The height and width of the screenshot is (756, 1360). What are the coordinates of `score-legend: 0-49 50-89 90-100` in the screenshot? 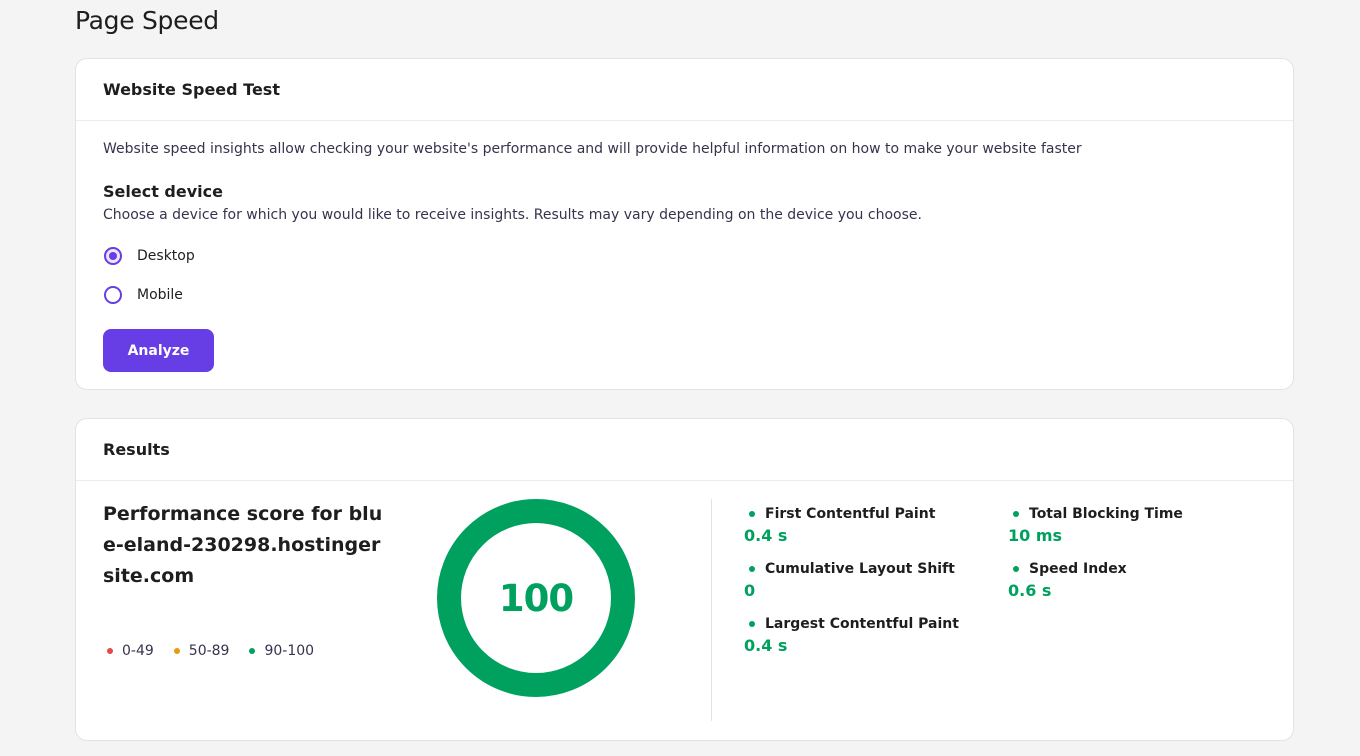 It's located at (220, 651).